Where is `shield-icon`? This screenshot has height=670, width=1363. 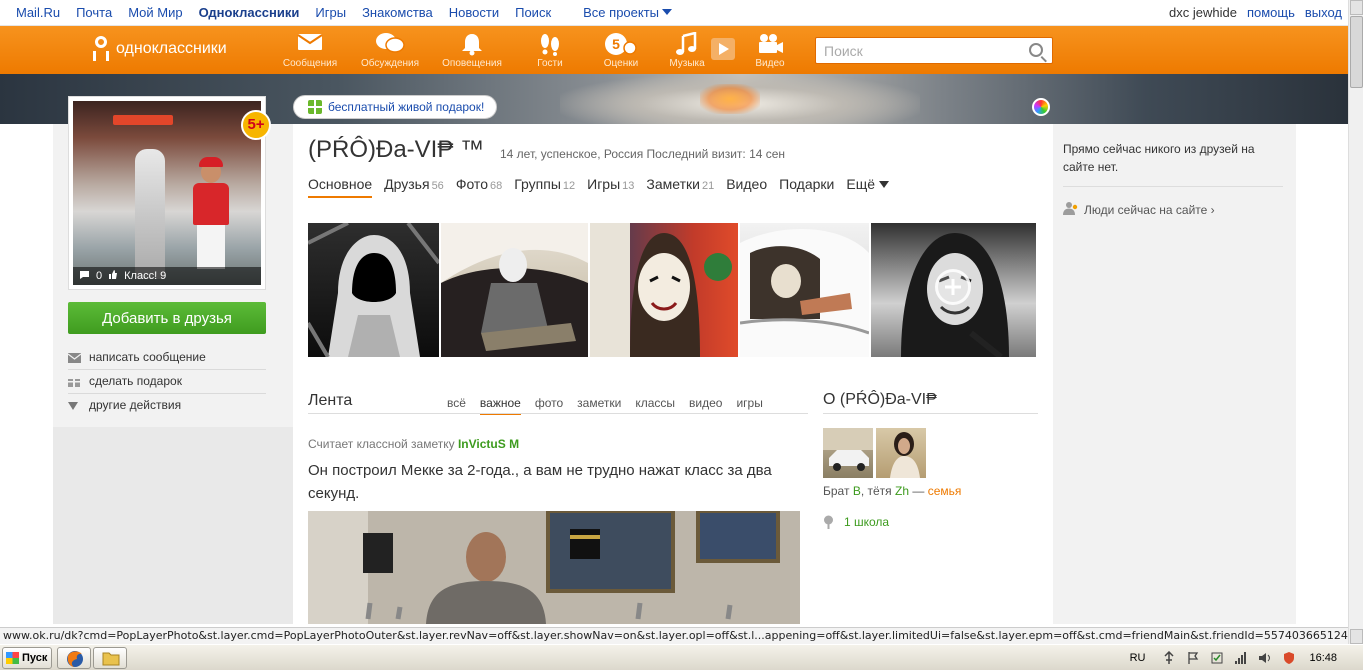
shield-icon is located at coordinates (1289, 658).